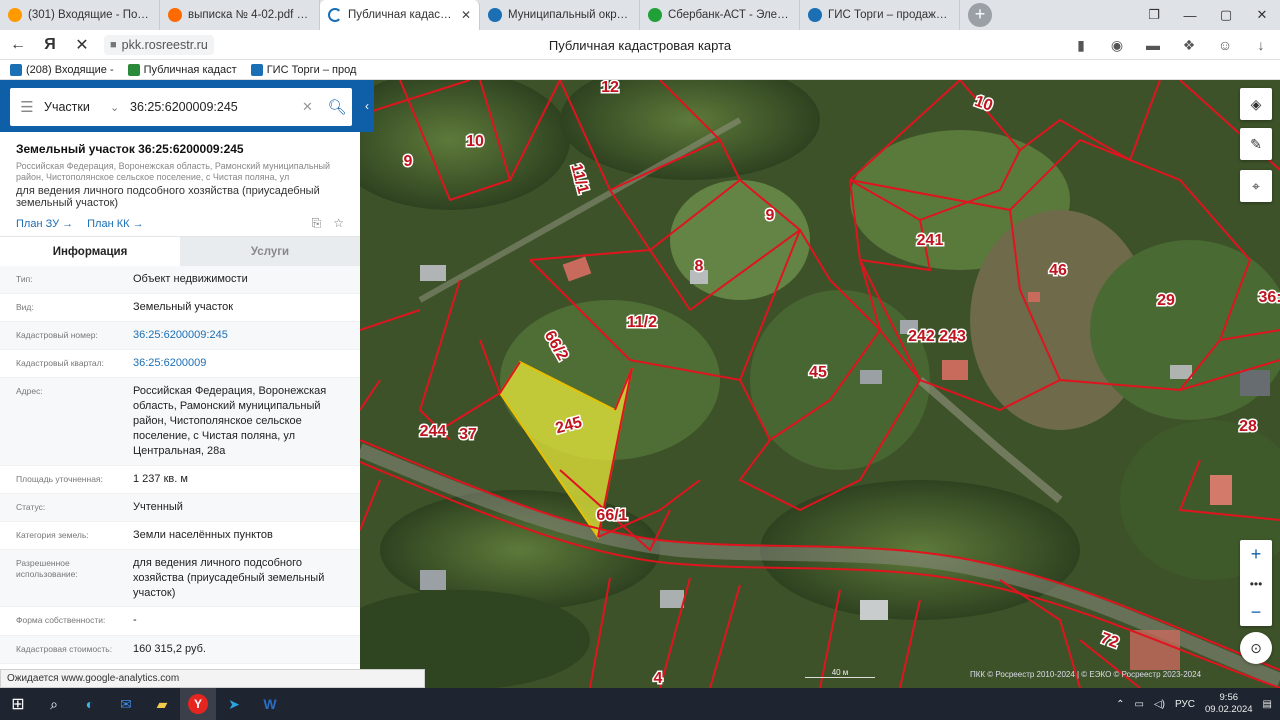  Describe the element at coordinates (175, 15) in the screenshot. I see `cloud-icon` at that location.